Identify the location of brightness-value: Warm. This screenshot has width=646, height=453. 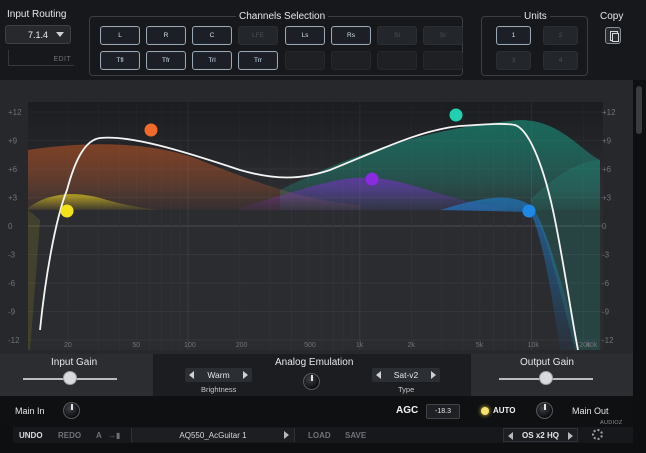
(218, 375).